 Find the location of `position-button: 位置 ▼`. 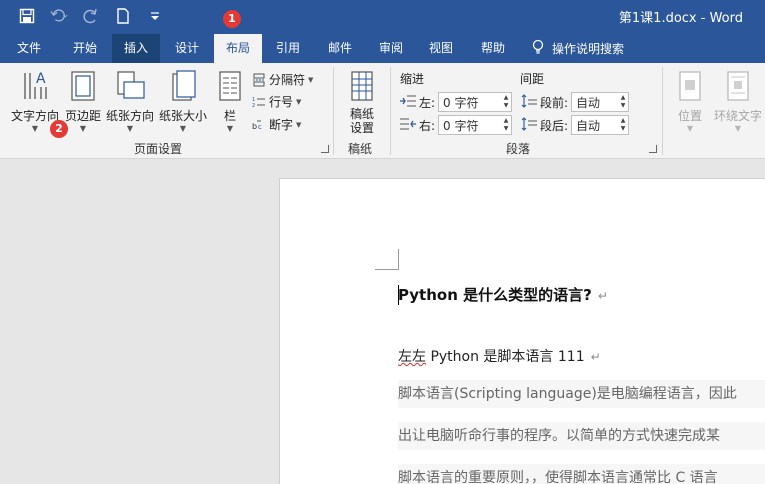

position-button: 位置 ▼ is located at coordinates (690, 98).